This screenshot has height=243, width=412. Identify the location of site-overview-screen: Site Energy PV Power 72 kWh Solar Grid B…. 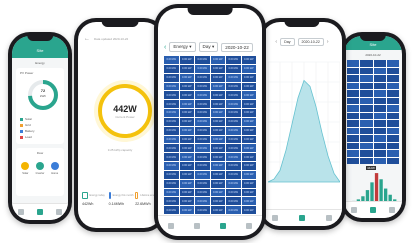
(40, 128).